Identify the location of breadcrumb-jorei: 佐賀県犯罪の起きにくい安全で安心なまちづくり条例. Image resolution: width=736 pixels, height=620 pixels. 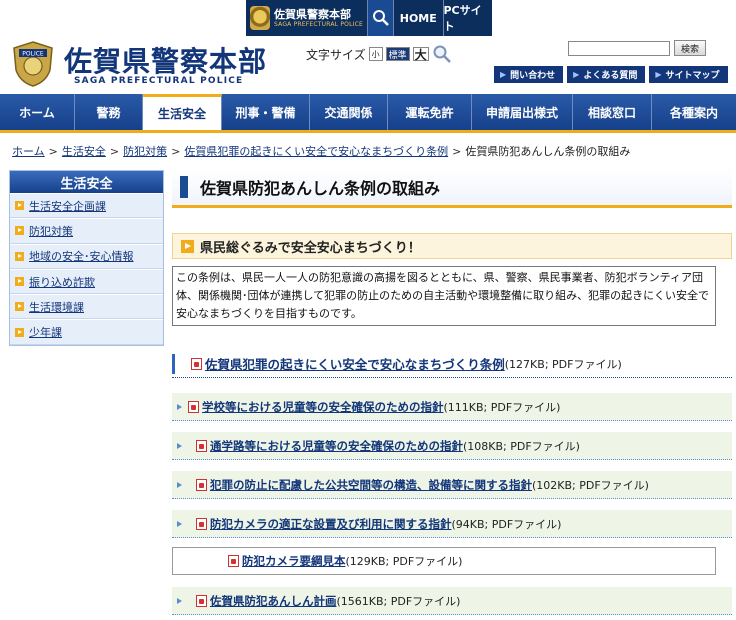
(316, 151).